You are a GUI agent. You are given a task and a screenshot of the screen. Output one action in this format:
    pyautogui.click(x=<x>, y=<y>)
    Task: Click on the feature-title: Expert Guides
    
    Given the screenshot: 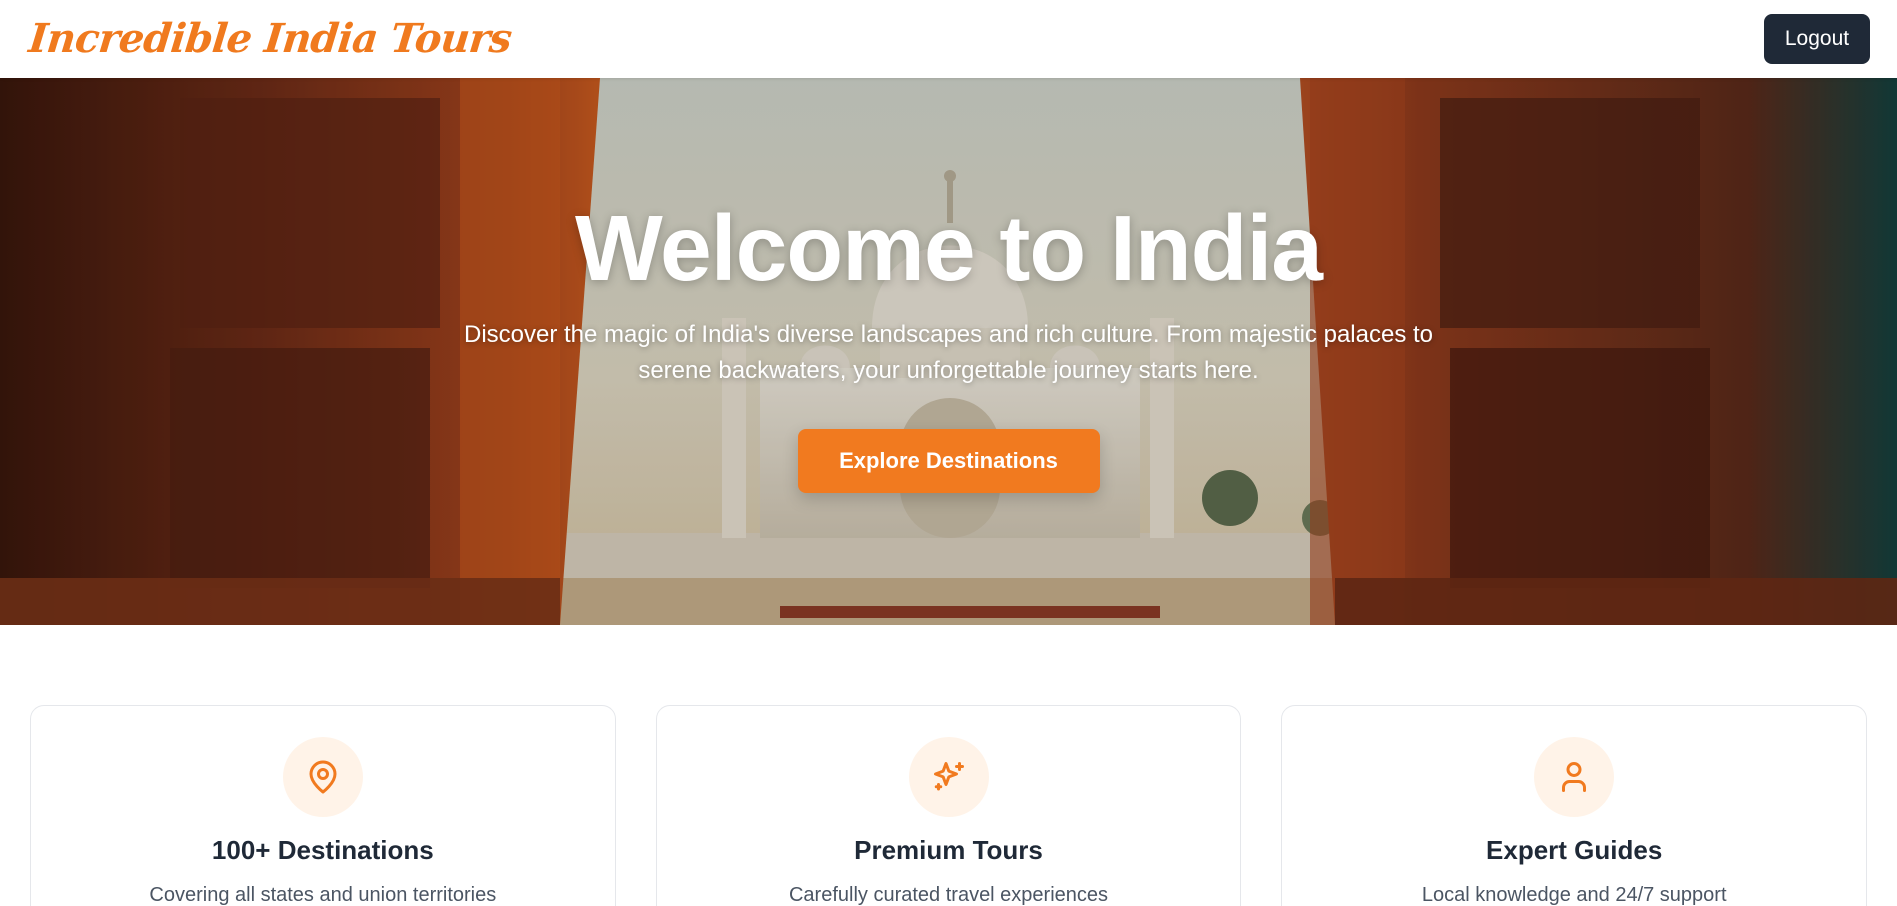 What is the action you would take?
    pyautogui.click(x=1574, y=850)
    